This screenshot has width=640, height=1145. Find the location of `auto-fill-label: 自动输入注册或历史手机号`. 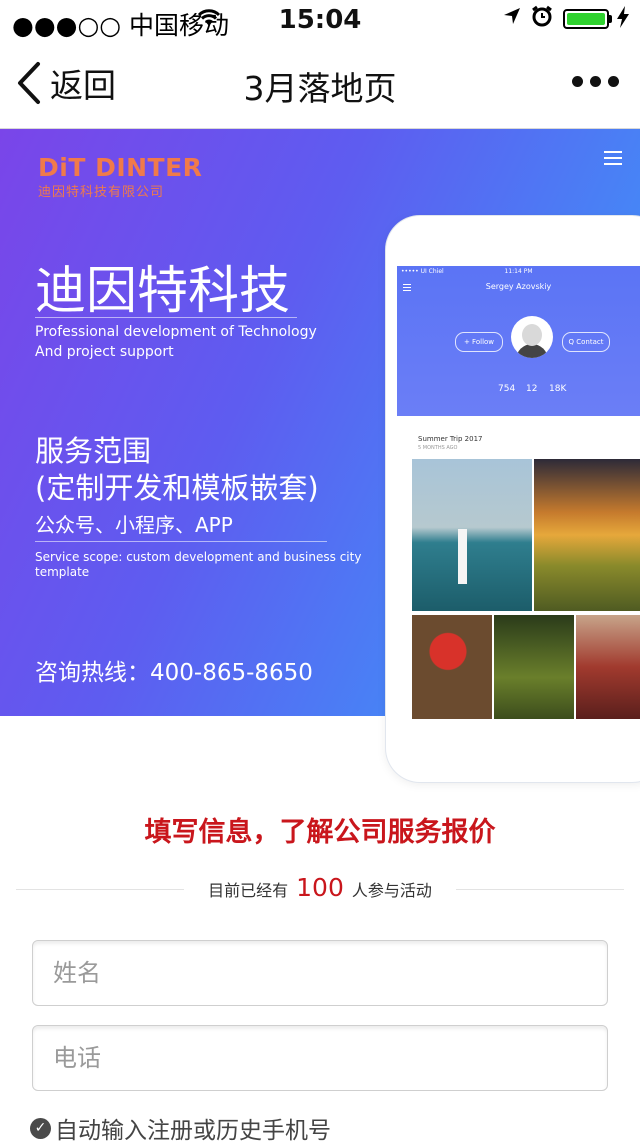

auto-fill-label: 自动输入注册或历史手机号 is located at coordinates (193, 1131).